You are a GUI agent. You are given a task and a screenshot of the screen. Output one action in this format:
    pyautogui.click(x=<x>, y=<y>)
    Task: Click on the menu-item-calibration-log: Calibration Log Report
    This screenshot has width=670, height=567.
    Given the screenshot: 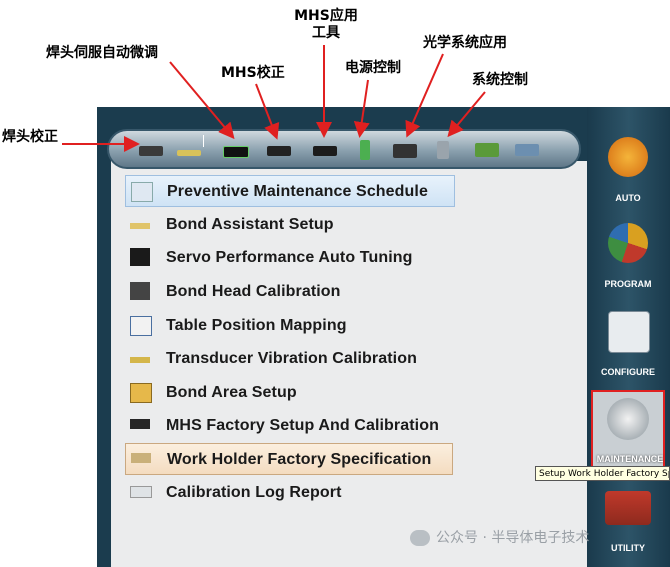 What is the action you would take?
    pyautogui.click(x=290, y=493)
    